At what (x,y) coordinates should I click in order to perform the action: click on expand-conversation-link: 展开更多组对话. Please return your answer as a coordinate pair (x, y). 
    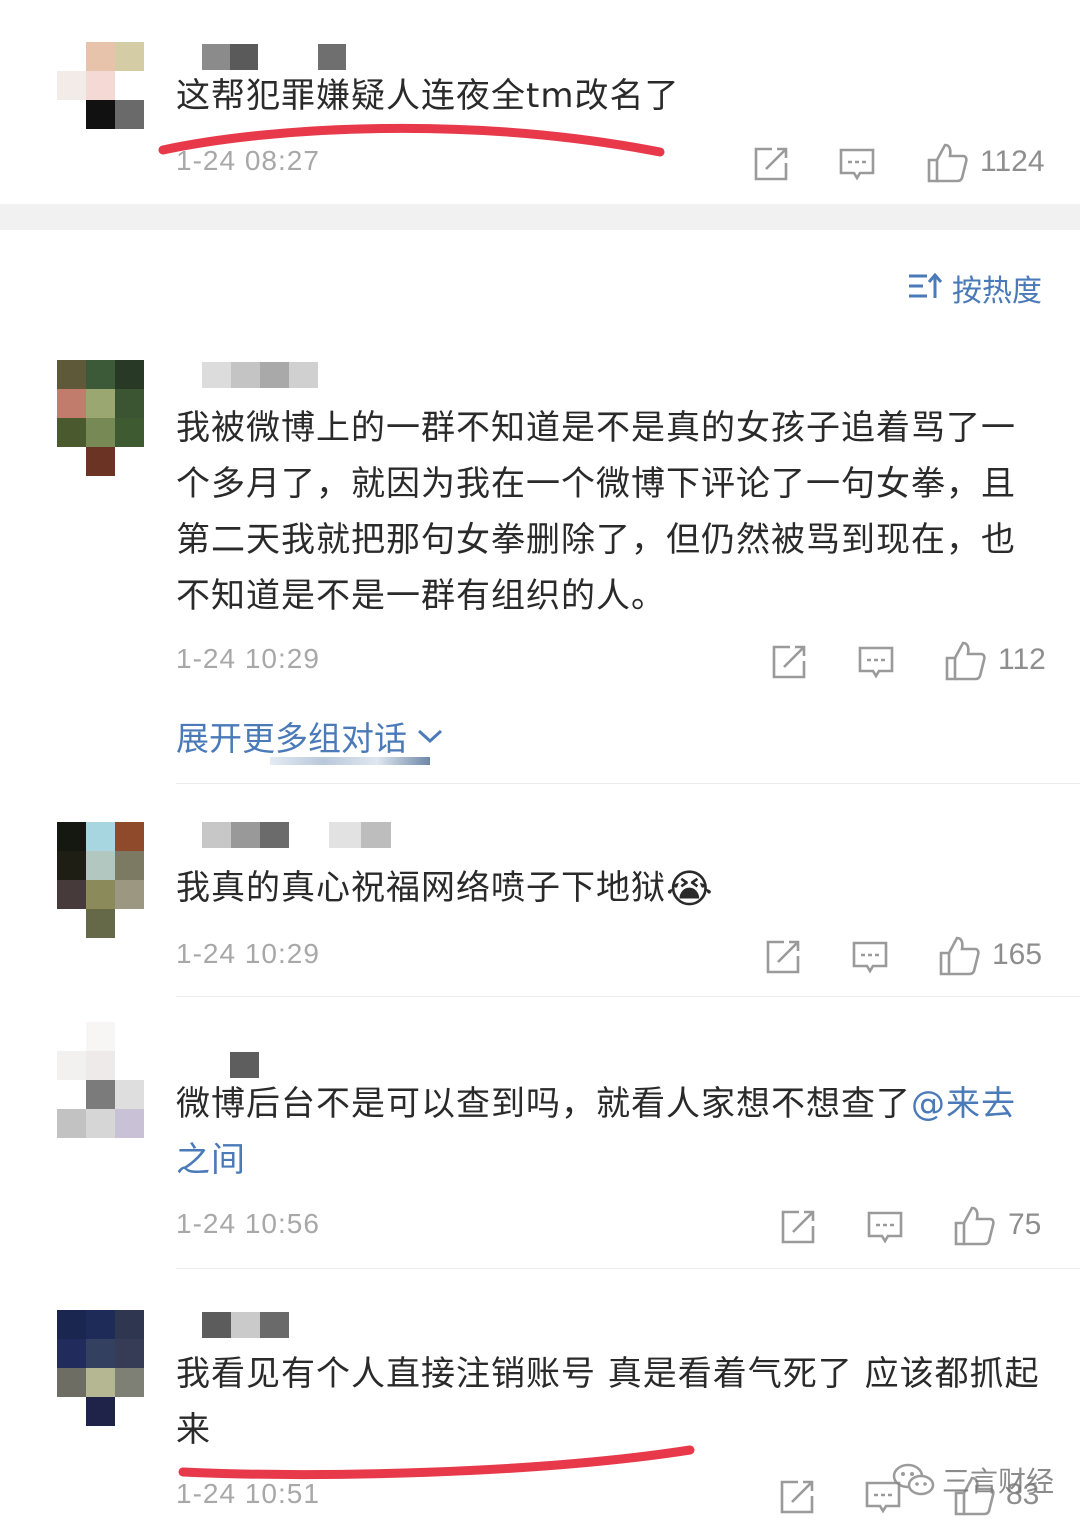
    Looking at the image, I should click on (310, 736).